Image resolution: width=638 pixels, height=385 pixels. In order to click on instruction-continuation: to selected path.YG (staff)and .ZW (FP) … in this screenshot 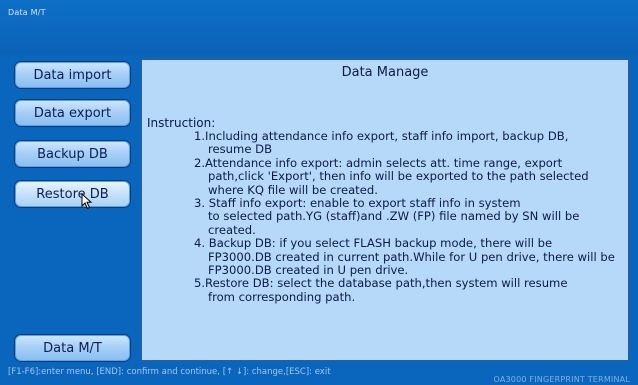, I will do `click(394, 223)`.